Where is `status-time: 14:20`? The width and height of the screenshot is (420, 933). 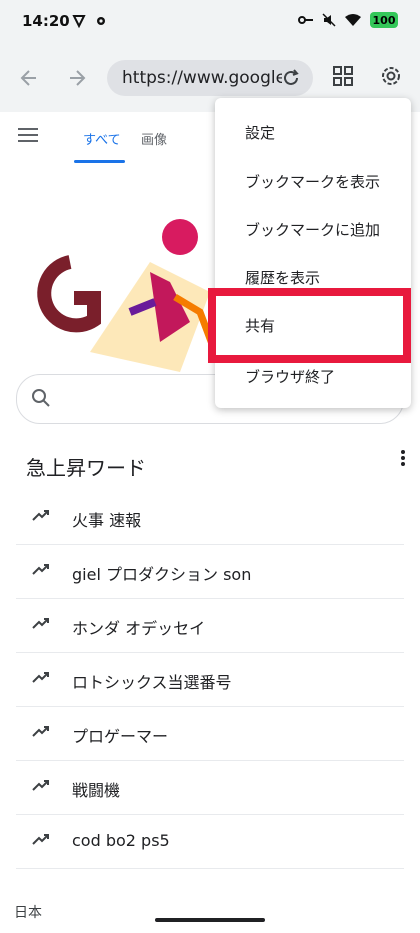
status-time: 14:20 is located at coordinates (46, 21).